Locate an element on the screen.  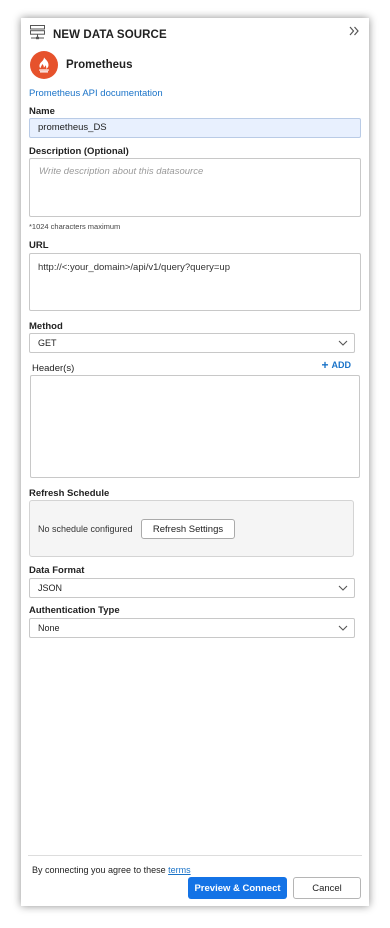
data-format-label: Data Format is located at coordinates (57, 570).